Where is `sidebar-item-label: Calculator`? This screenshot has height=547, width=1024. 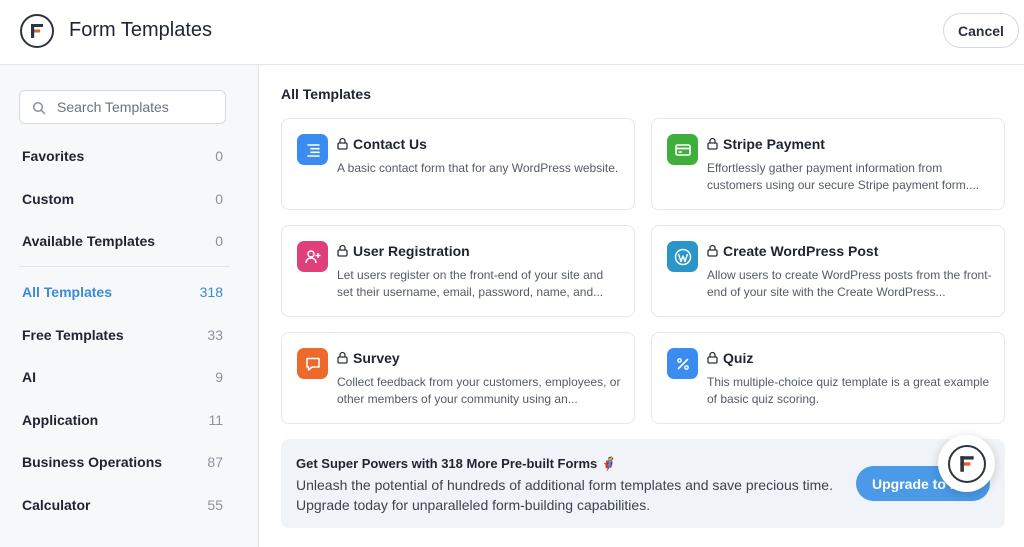 sidebar-item-label: Calculator is located at coordinates (56, 505).